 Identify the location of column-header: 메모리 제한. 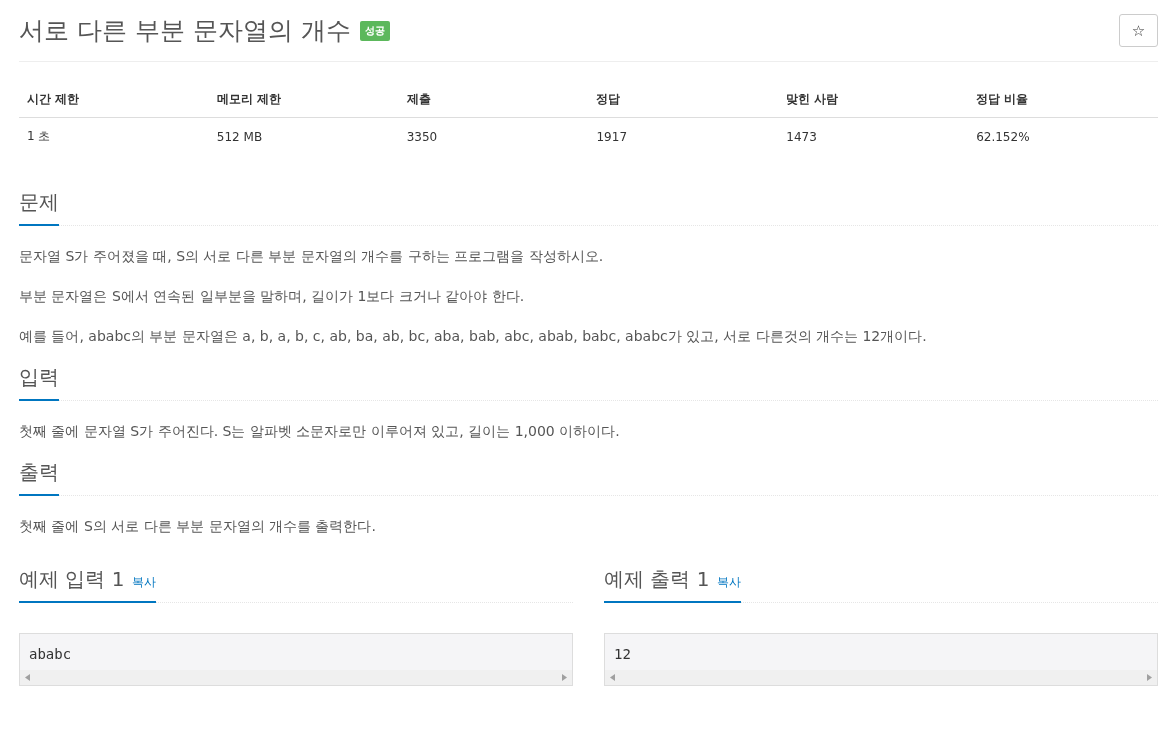
(303, 100).